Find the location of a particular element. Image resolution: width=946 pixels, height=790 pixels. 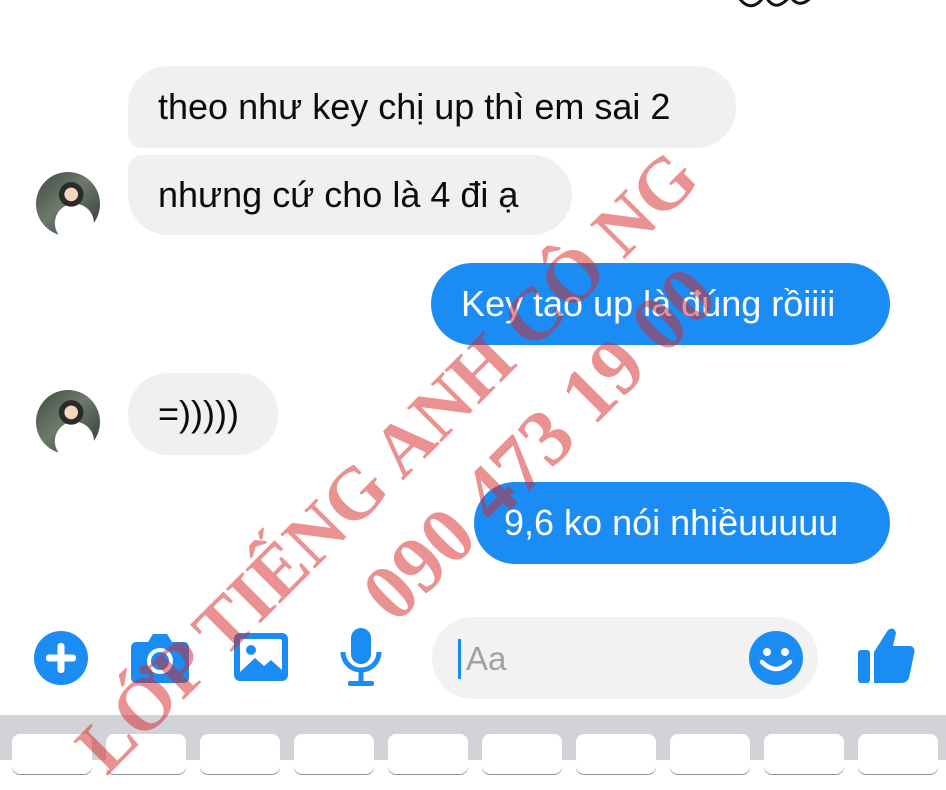

message-input: Aa is located at coordinates (625, 658).